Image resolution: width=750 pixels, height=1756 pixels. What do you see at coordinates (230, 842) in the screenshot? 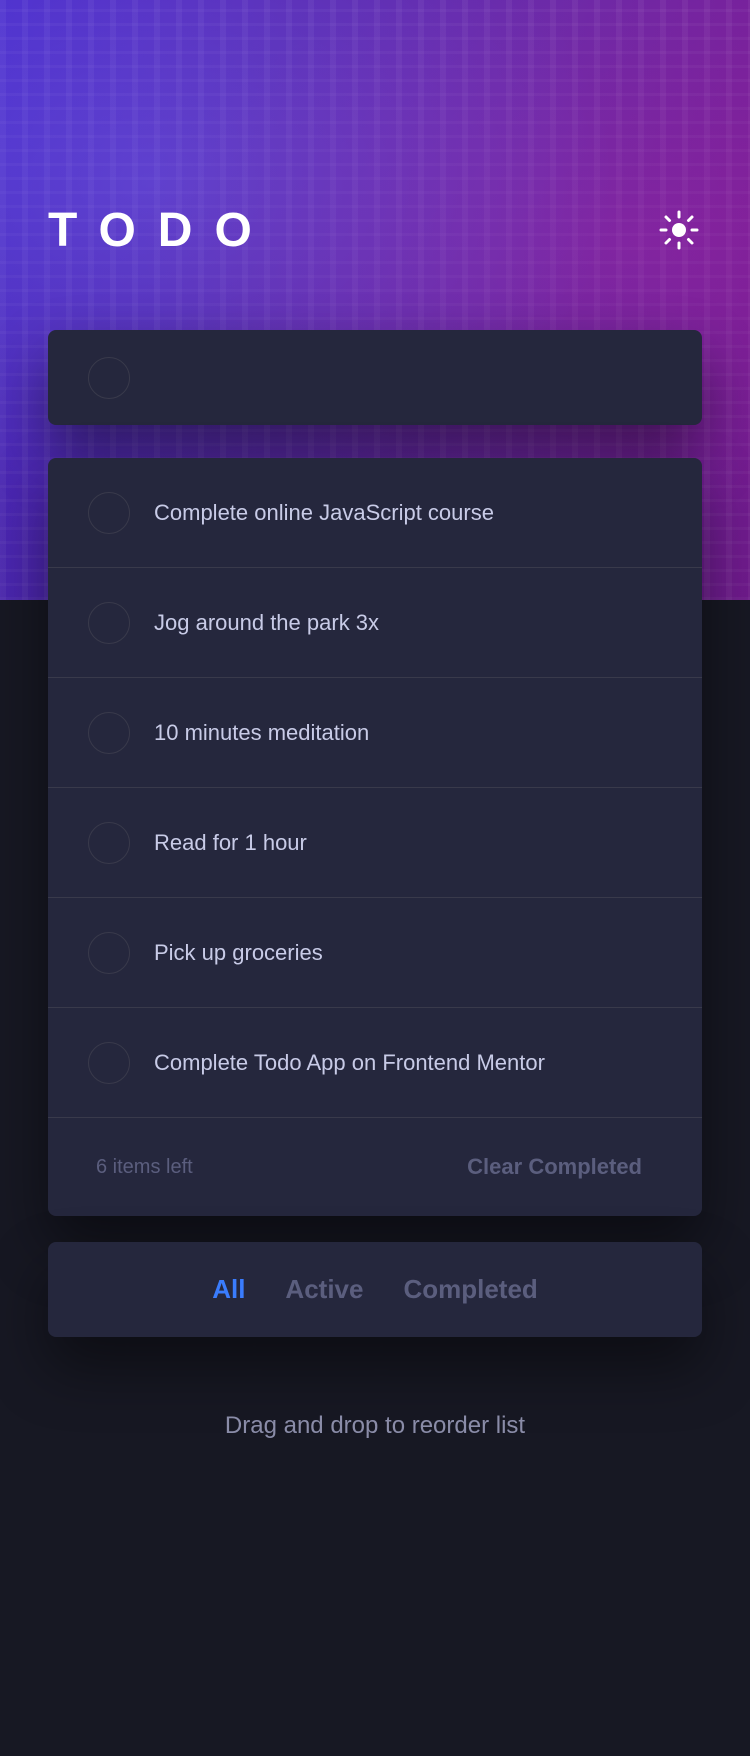
I see `todo-text: Read for 1 hour` at bounding box center [230, 842].